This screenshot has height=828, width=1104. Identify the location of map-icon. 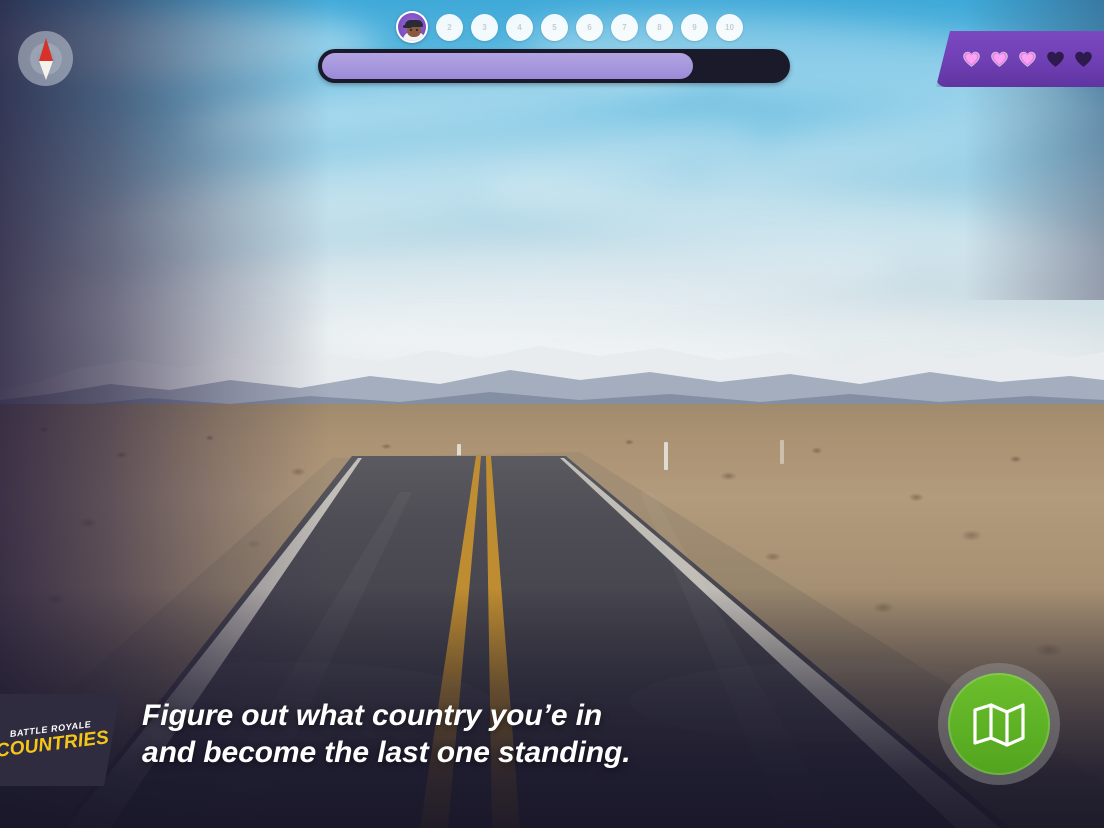
(999, 725).